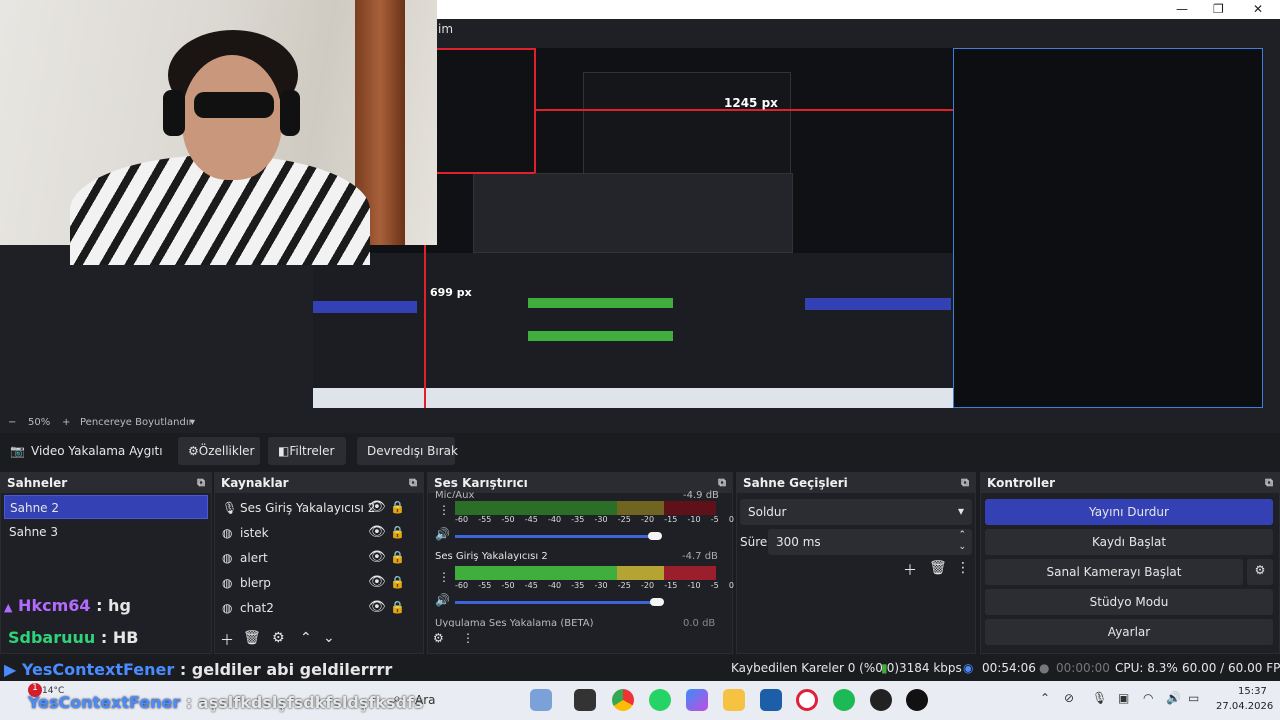 This screenshot has width=1280, height=720. I want to click on spin-arrows-icon: ⌃ ⌄, so click(962, 541).